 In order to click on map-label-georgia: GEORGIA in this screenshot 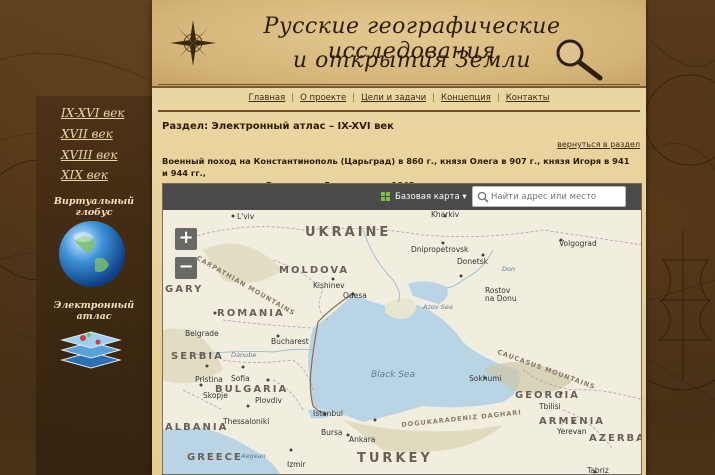, I will do `click(547, 395)`.